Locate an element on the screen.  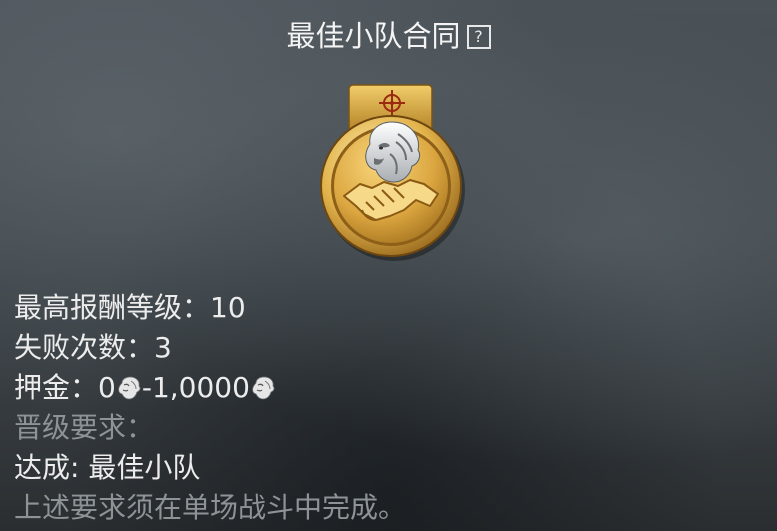
achieve-row: 达成: 最佳小队 is located at coordinates (210, 468).